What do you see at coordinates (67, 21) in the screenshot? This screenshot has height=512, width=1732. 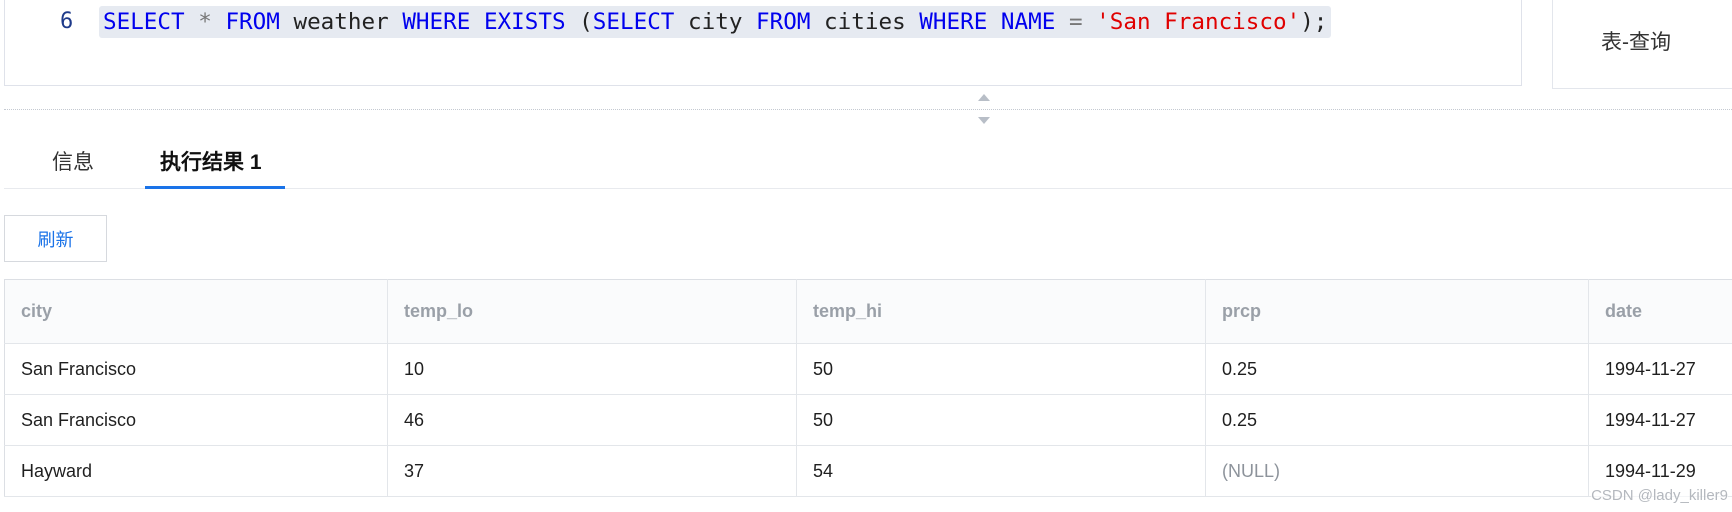 I see `line-number: 6` at bounding box center [67, 21].